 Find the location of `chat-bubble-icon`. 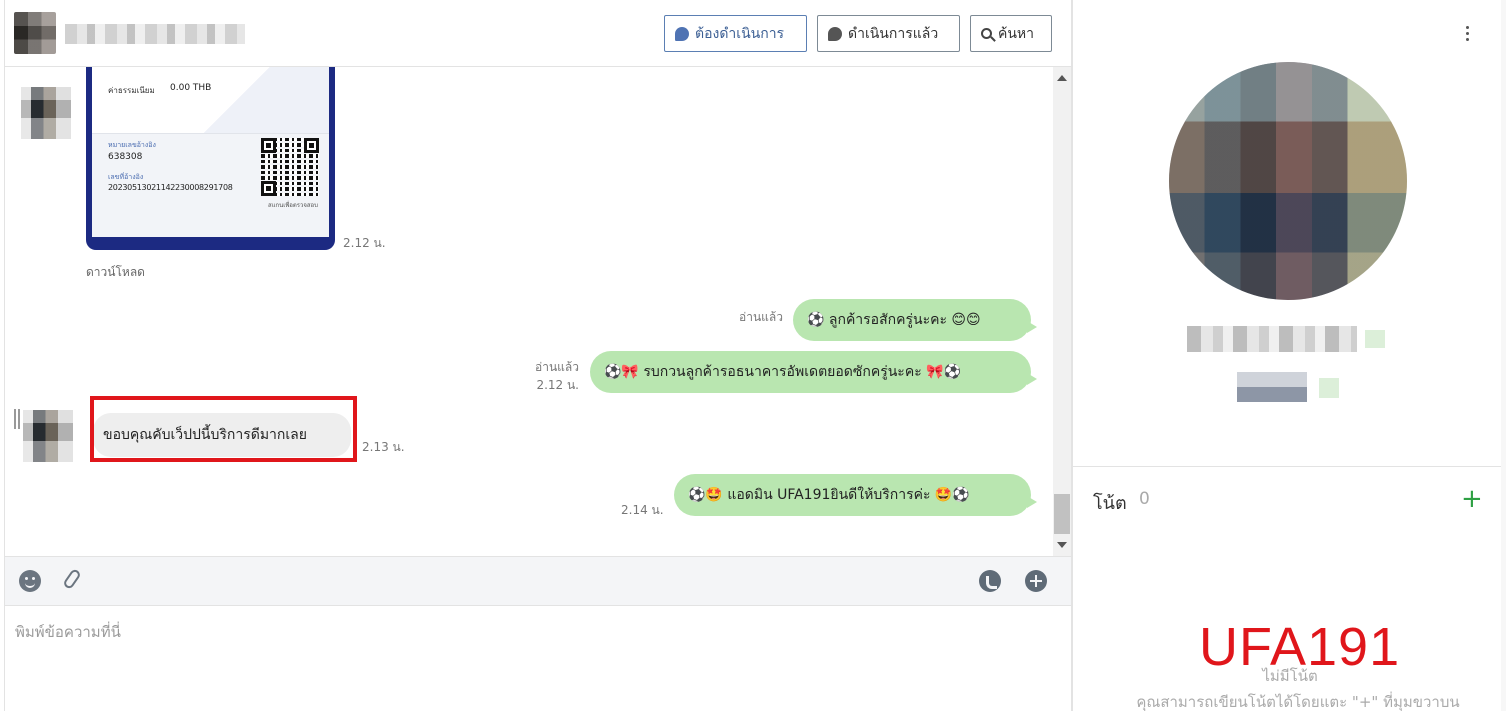

chat-bubble-icon is located at coordinates (682, 33).